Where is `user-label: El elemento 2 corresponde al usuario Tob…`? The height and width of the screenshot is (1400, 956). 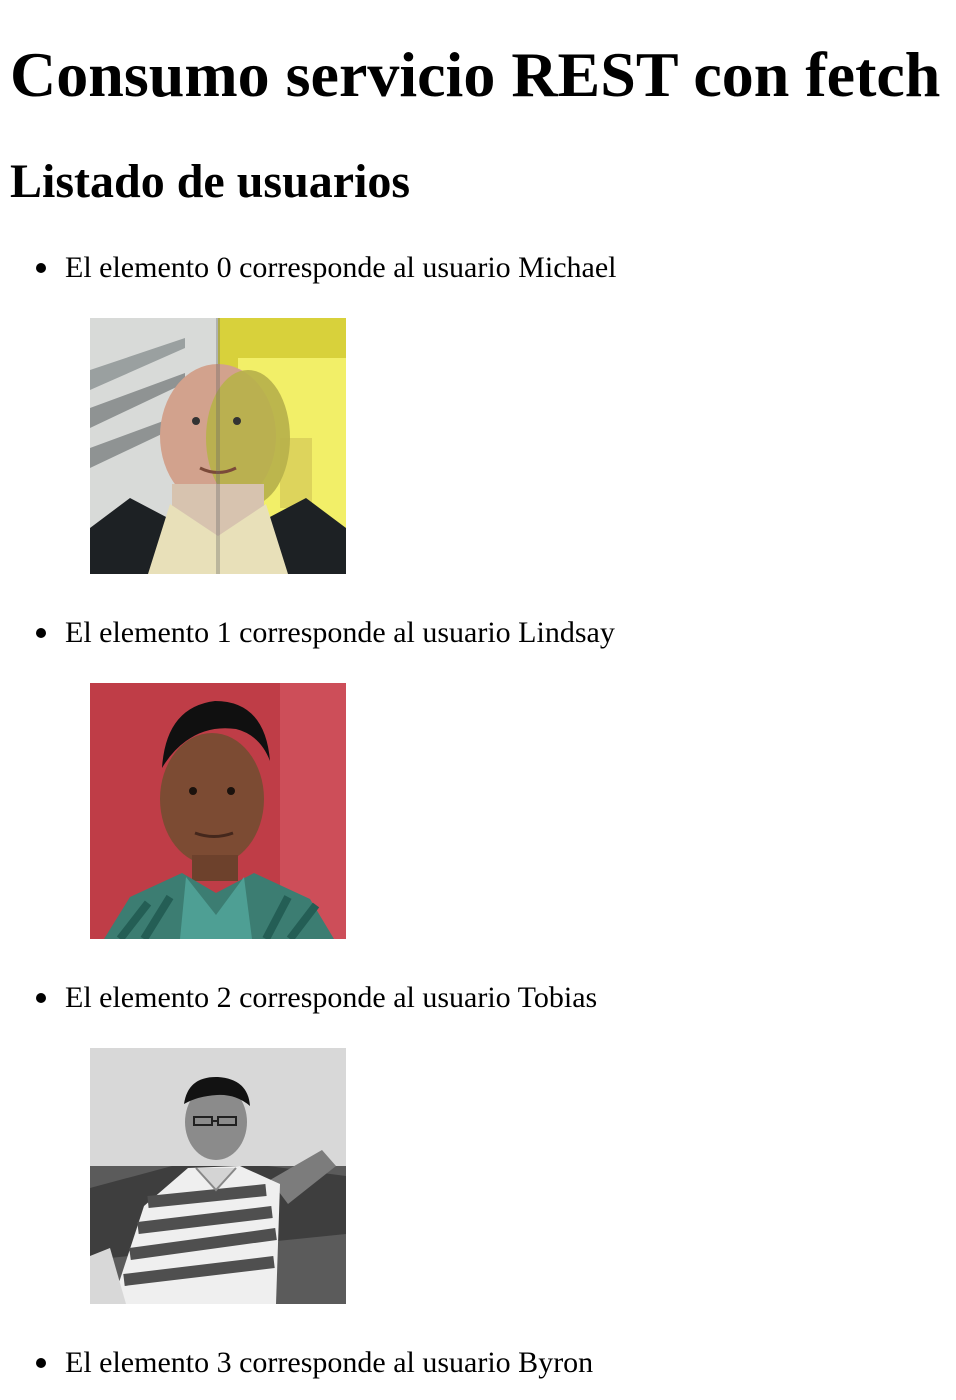 user-label: El elemento 2 corresponde al usuario Tob… is located at coordinates (331, 997).